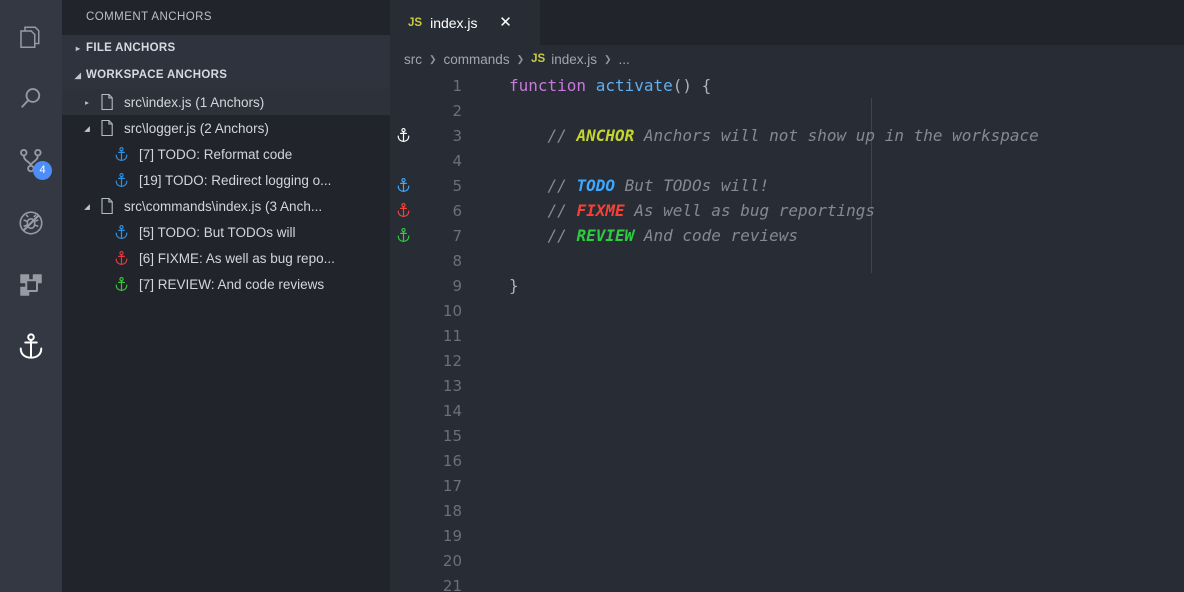 The height and width of the screenshot is (592, 1184). I want to click on code-token: ANCHOR, so click(605, 135).